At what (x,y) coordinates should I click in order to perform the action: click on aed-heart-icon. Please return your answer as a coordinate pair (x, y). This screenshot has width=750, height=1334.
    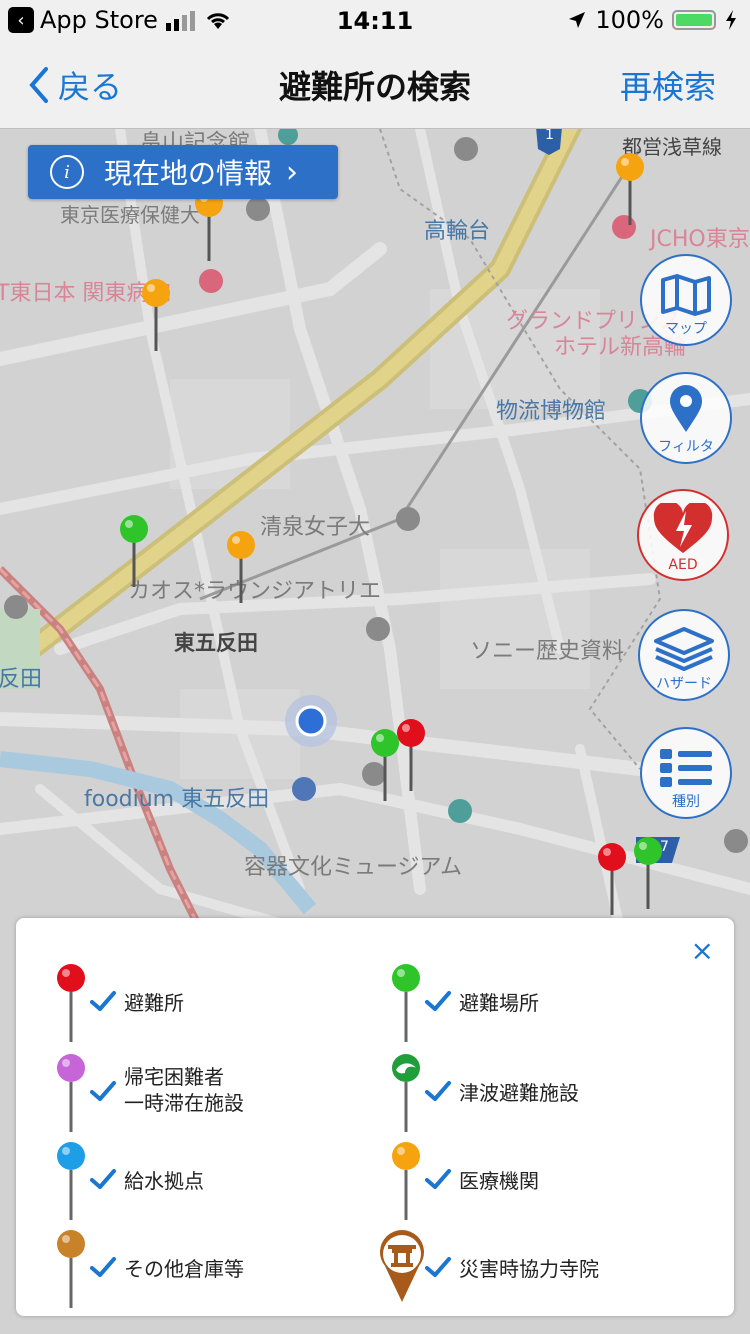
    Looking at the image, I should click on (683, 528).